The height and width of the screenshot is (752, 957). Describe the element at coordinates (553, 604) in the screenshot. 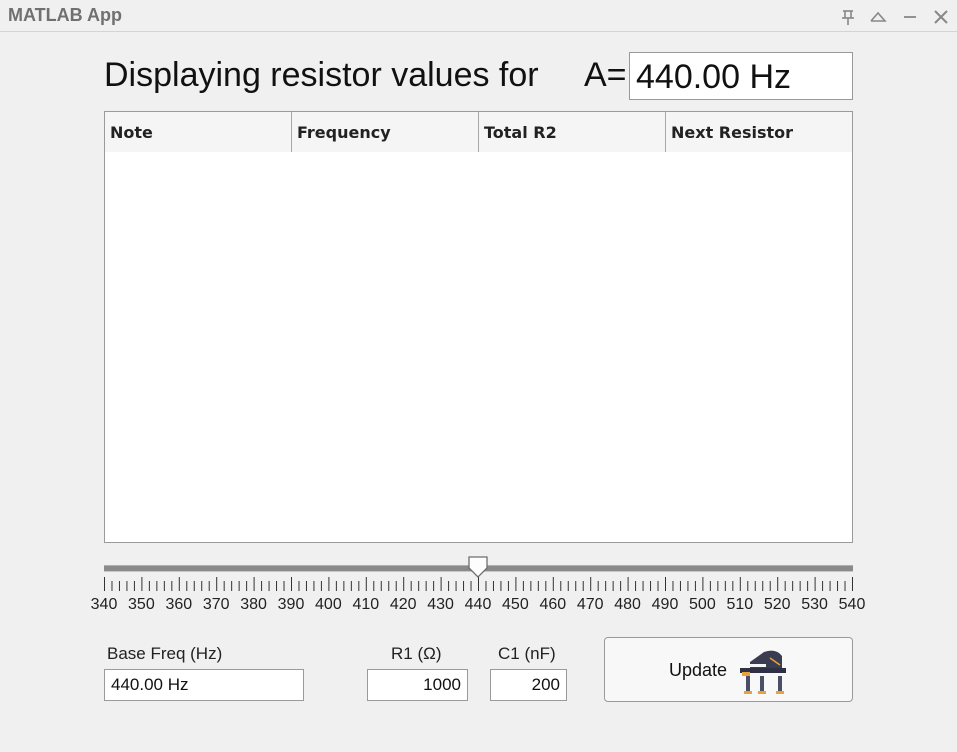

I see `slider-tick-label: 460` at that location.